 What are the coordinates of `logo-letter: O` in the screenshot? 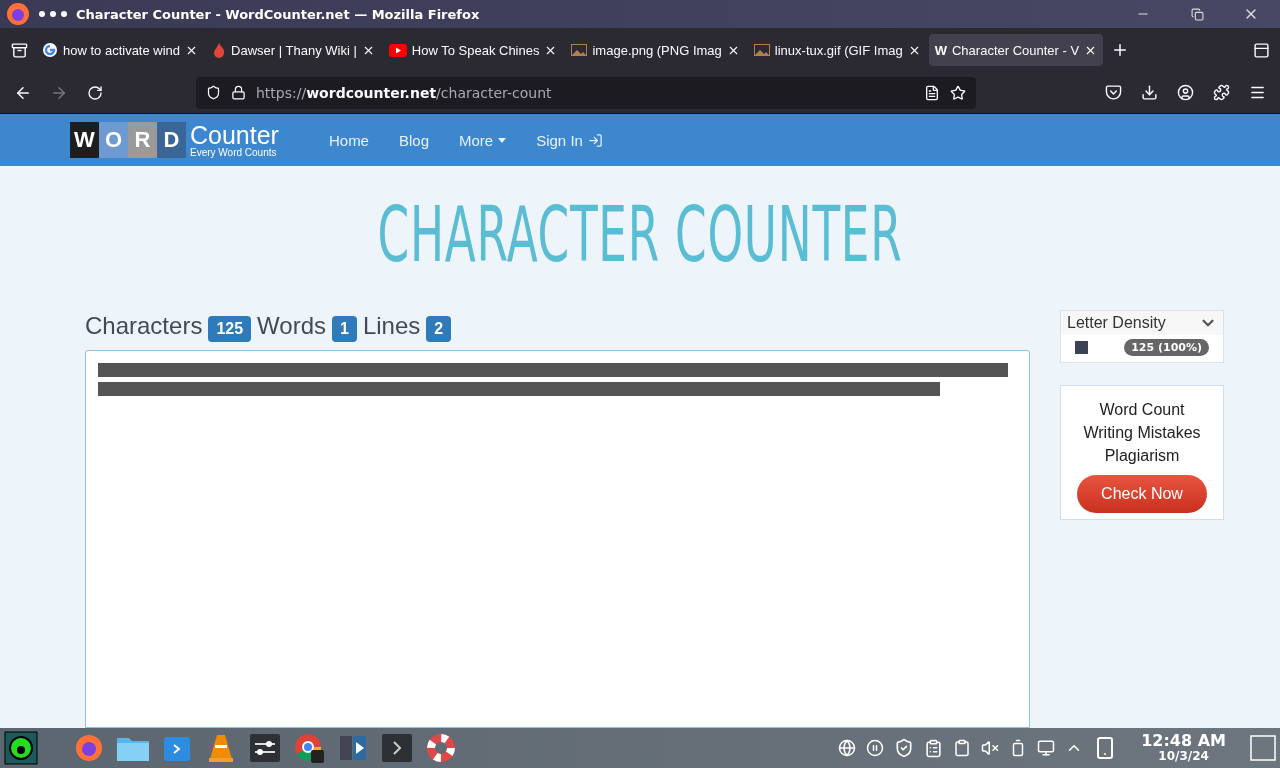 It's located at (113, 140).